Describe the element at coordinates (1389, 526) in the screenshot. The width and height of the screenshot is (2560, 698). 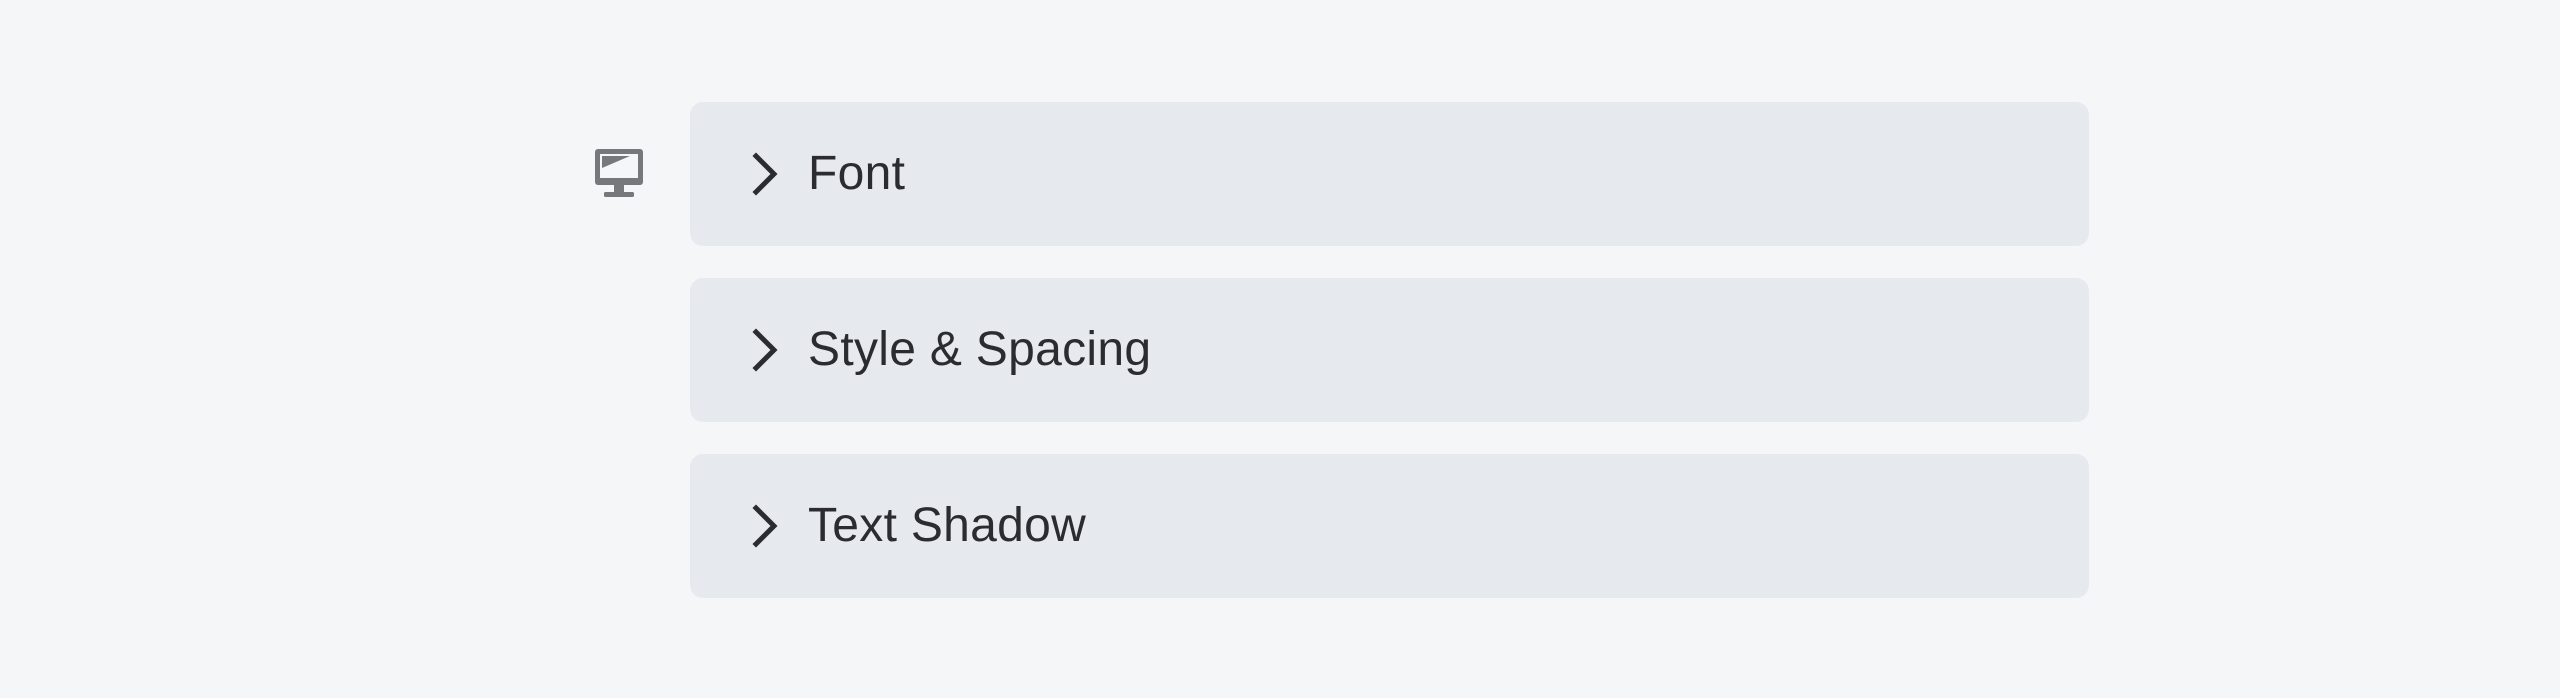
I see `section-text-shadow-toggle: Text Shadow` at that location.